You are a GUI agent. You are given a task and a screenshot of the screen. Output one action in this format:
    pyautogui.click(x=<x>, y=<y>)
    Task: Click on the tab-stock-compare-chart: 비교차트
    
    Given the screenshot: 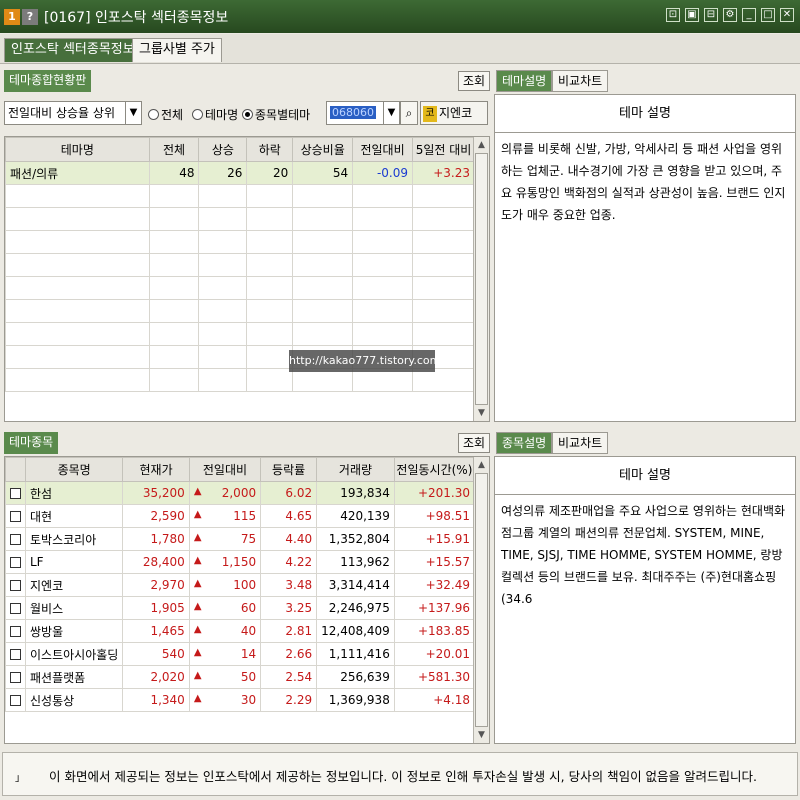 What is the action you would take?
    pyautogui.click(x=580, y=443)
    